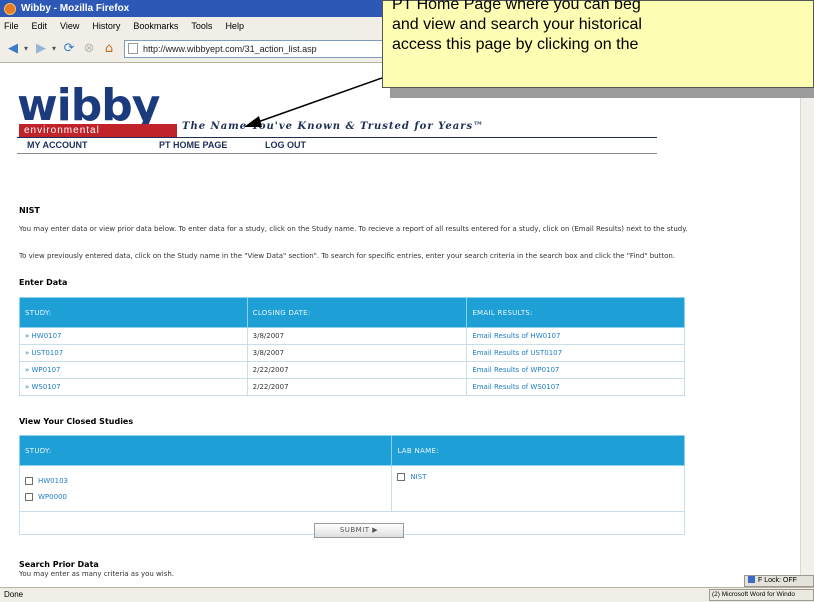  I want to click on status-bar: Done, so click(407, 594).